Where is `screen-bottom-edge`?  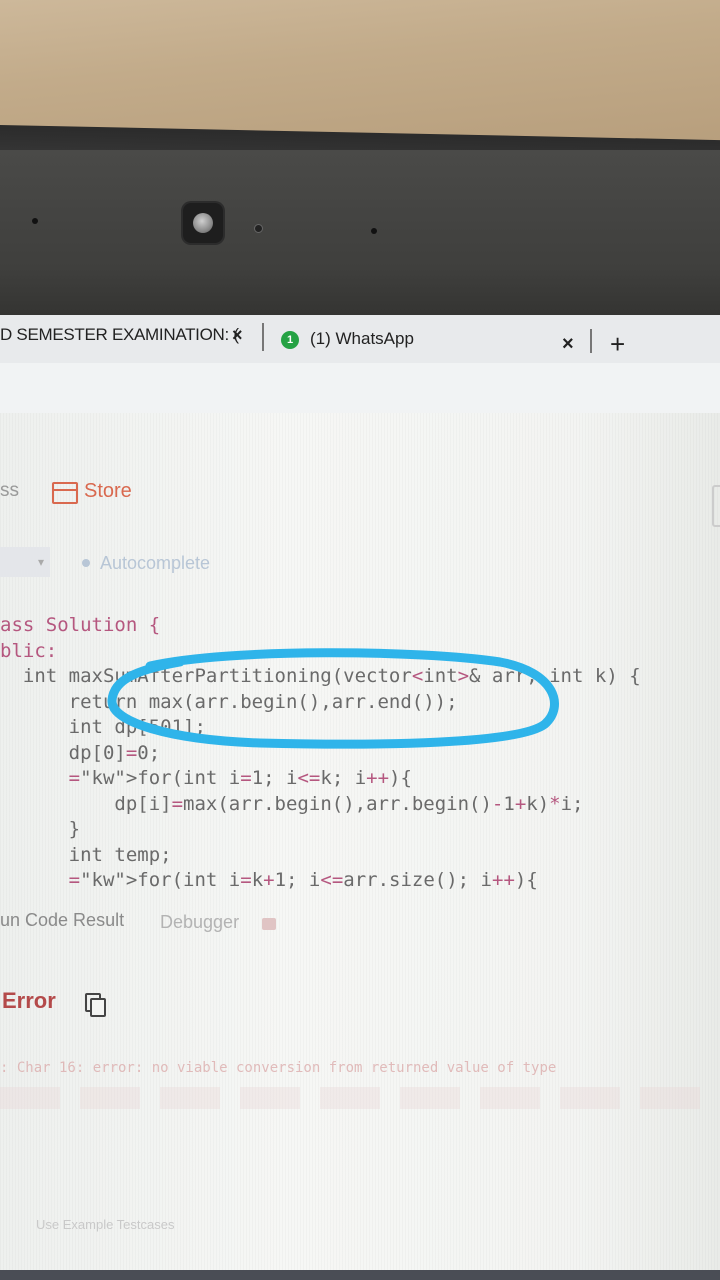 screen-bottom-edge is located at coordinates (360, 1275).